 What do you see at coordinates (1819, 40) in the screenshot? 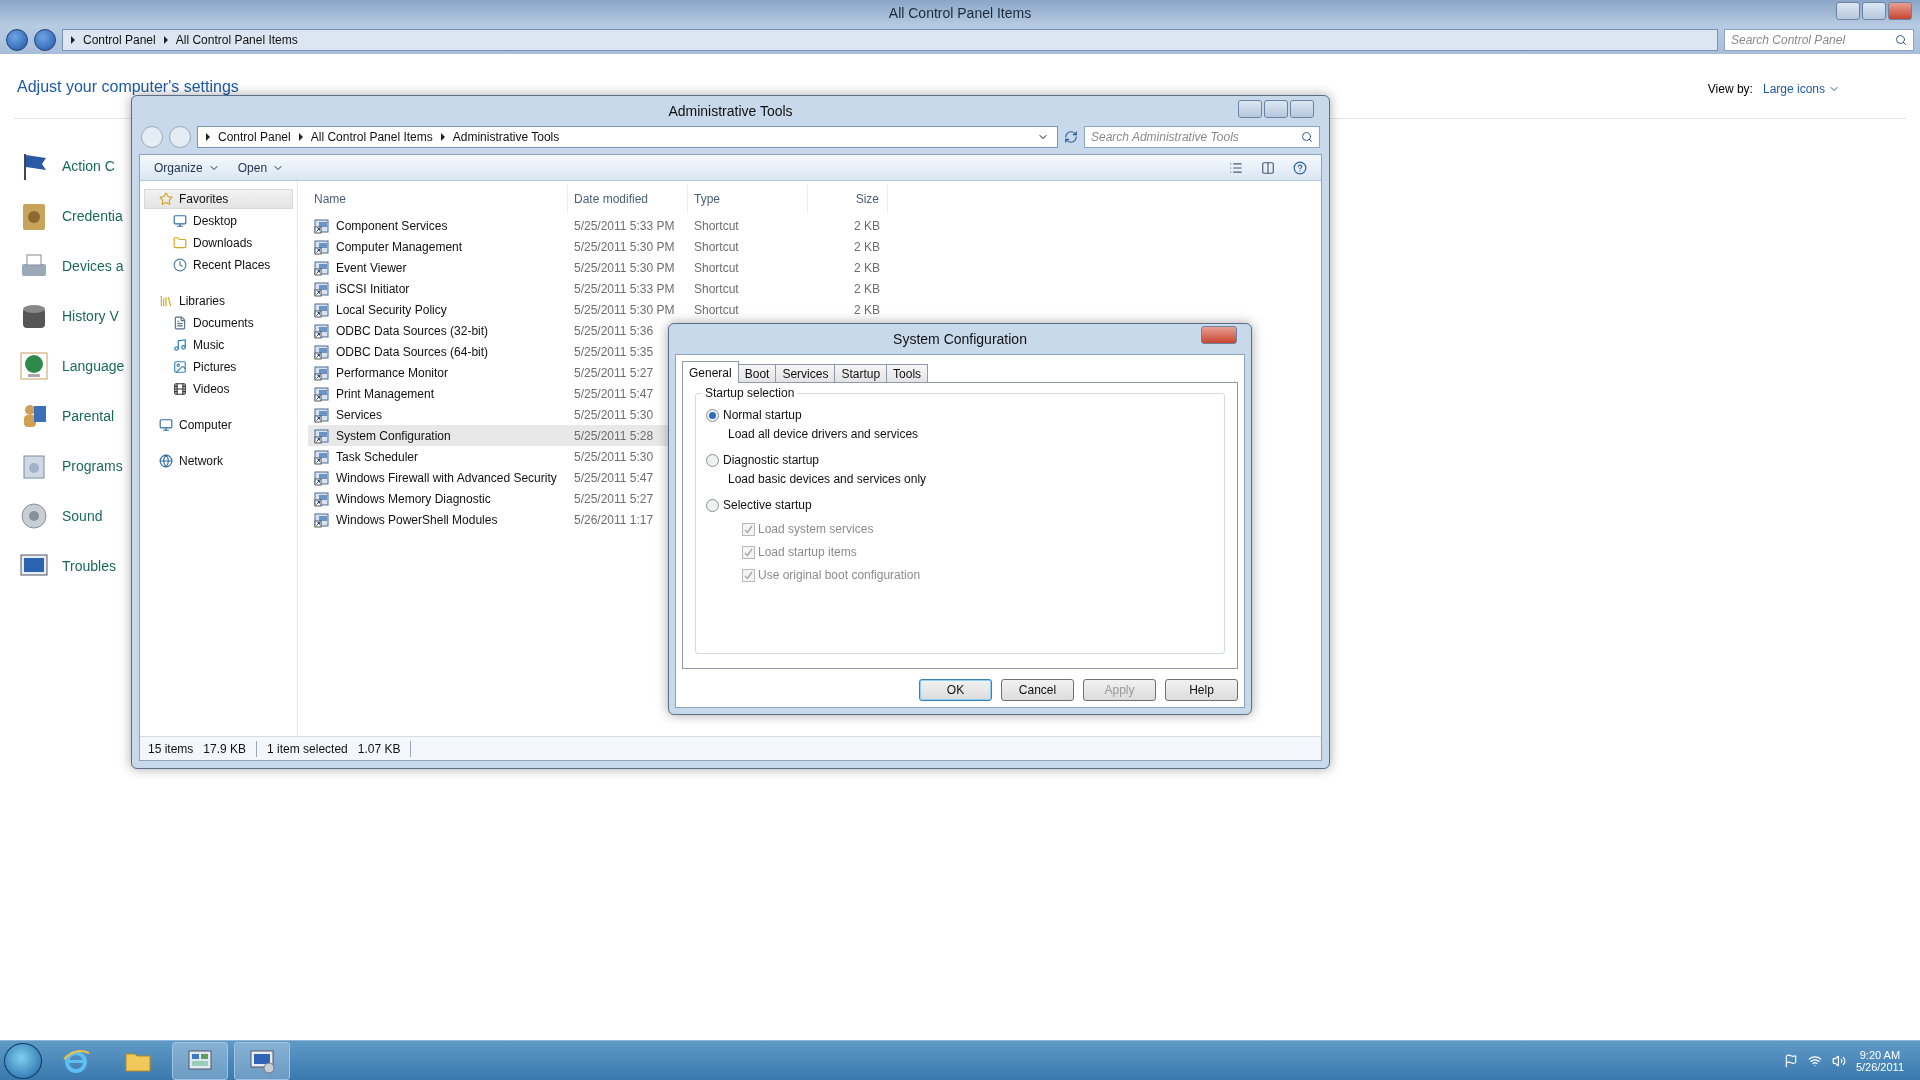
I see `search-field: Search Control Panel` at bounding box center [1819, 40].